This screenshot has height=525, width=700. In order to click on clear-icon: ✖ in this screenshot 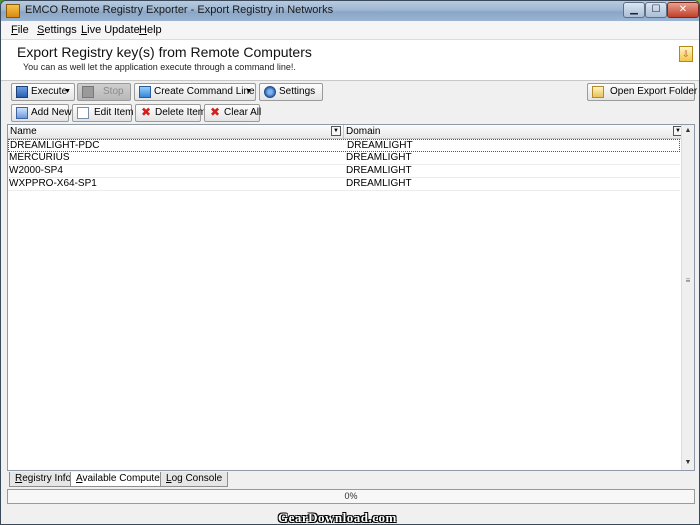, I will do `click(215, 112)`.